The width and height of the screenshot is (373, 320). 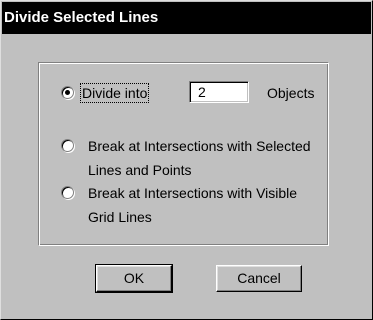 I want to click on break-grid-label-line2: Grid Lines, so click(x=120, y=217).